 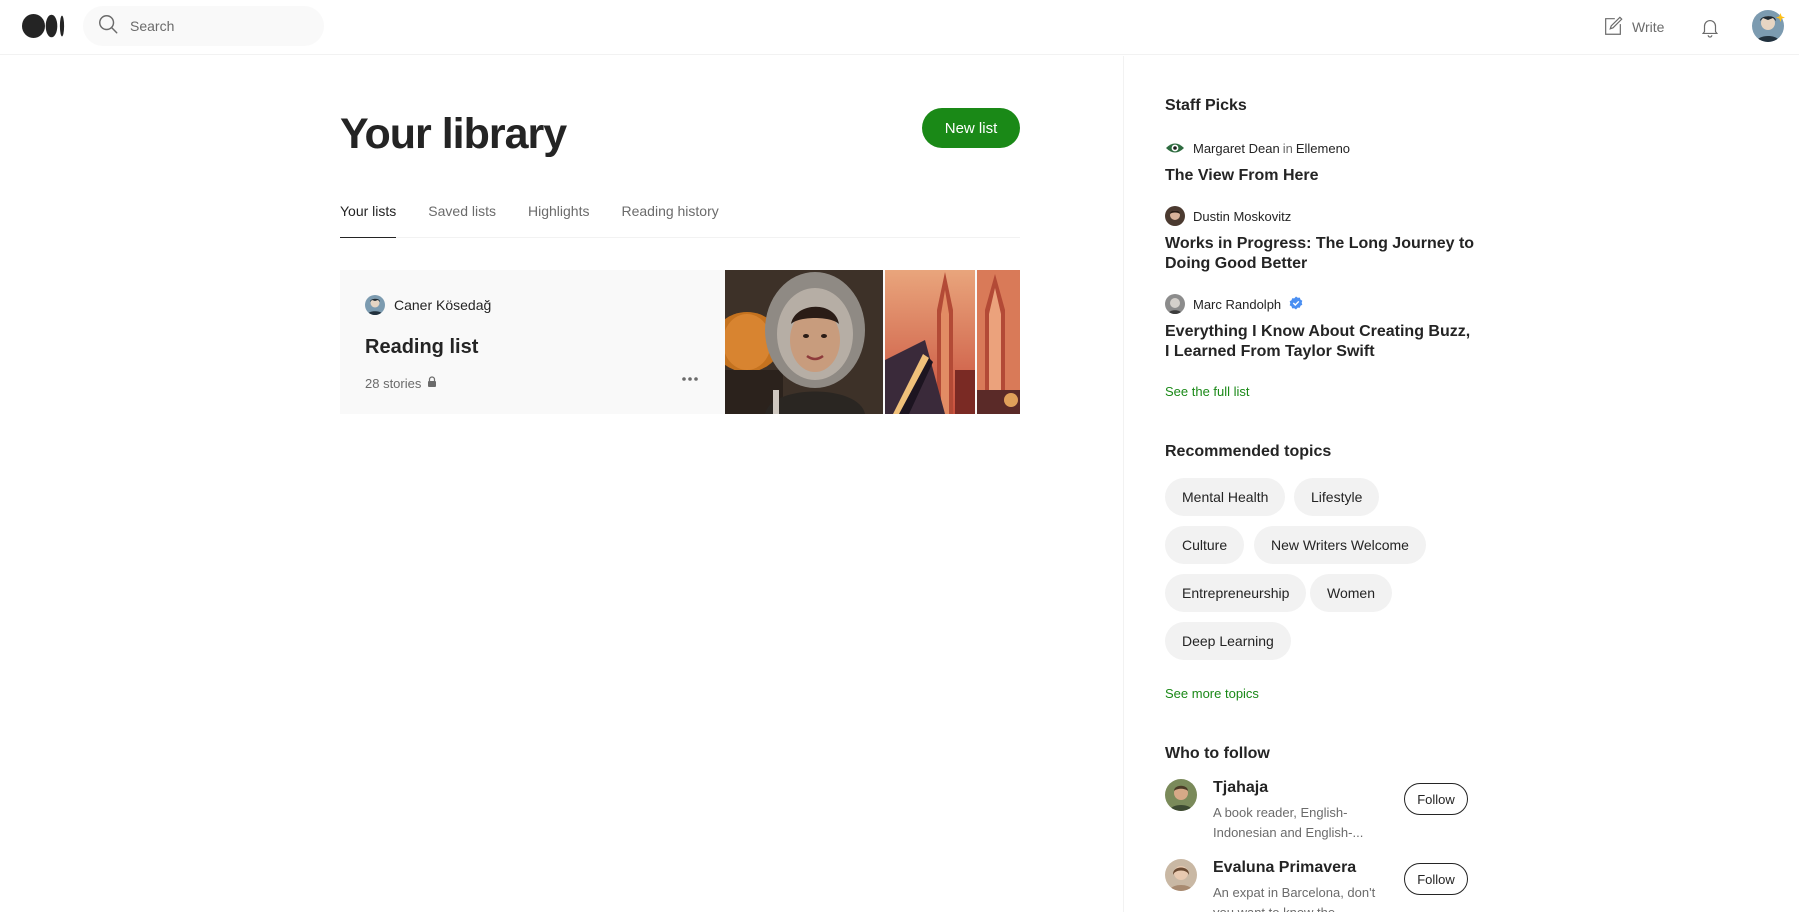 What do you see at coordinates (1228, 641) in the screenshot?
I see `topic-chip: Deep Learning` at bounding box center [1228, 641].